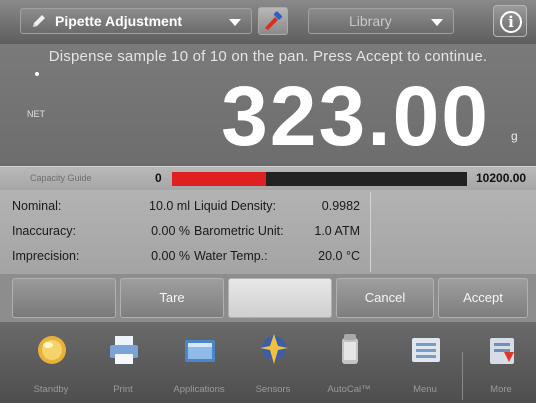 This screenshot has width=536, height=403. What do you see at coordinates (51, 389) in the screenshot?
I see `nav-label: Standby` at bounding box center [51, 389].